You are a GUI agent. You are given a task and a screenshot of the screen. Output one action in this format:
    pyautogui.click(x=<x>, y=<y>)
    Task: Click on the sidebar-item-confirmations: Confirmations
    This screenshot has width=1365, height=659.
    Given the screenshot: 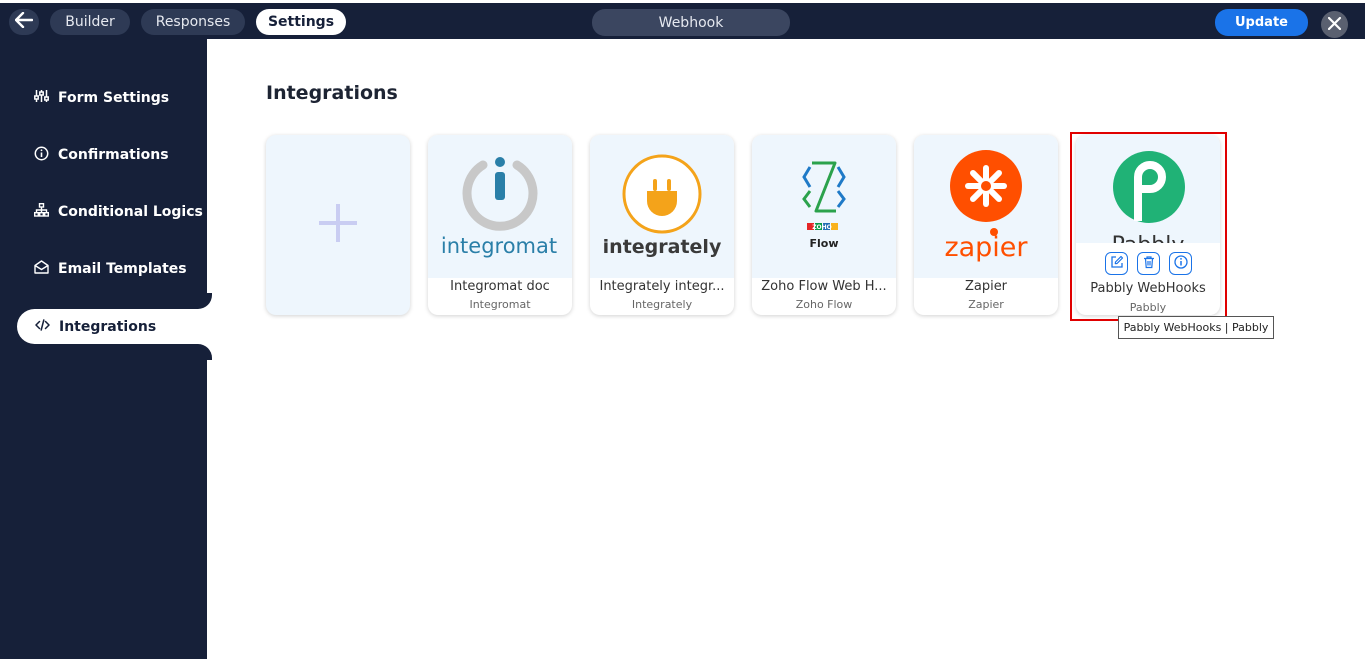 What is the action you would take?
    pyautogui.click(x=101, y=155)
    